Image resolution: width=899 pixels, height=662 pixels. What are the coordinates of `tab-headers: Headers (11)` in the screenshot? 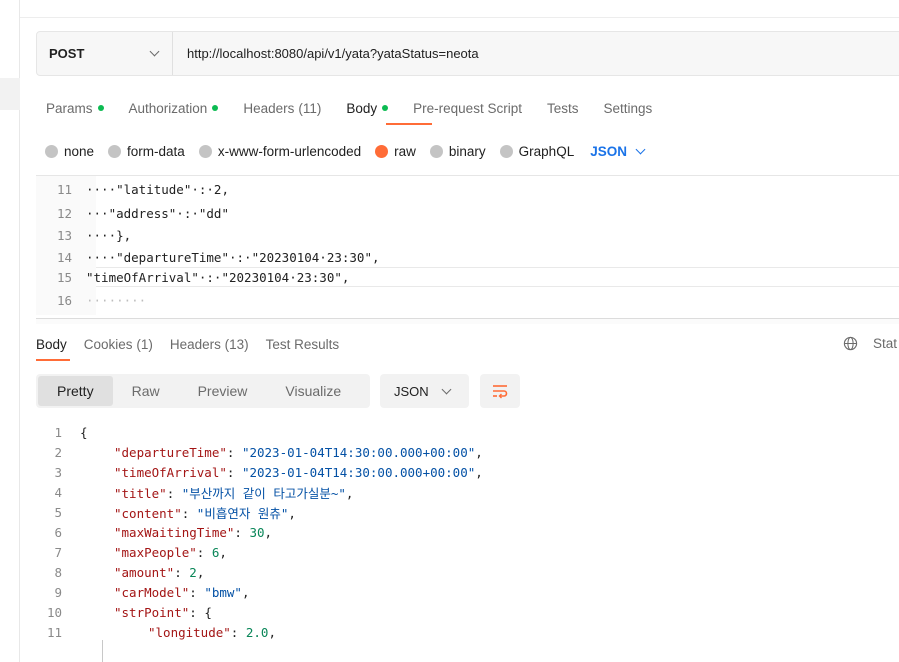 It's located at (282, 108).